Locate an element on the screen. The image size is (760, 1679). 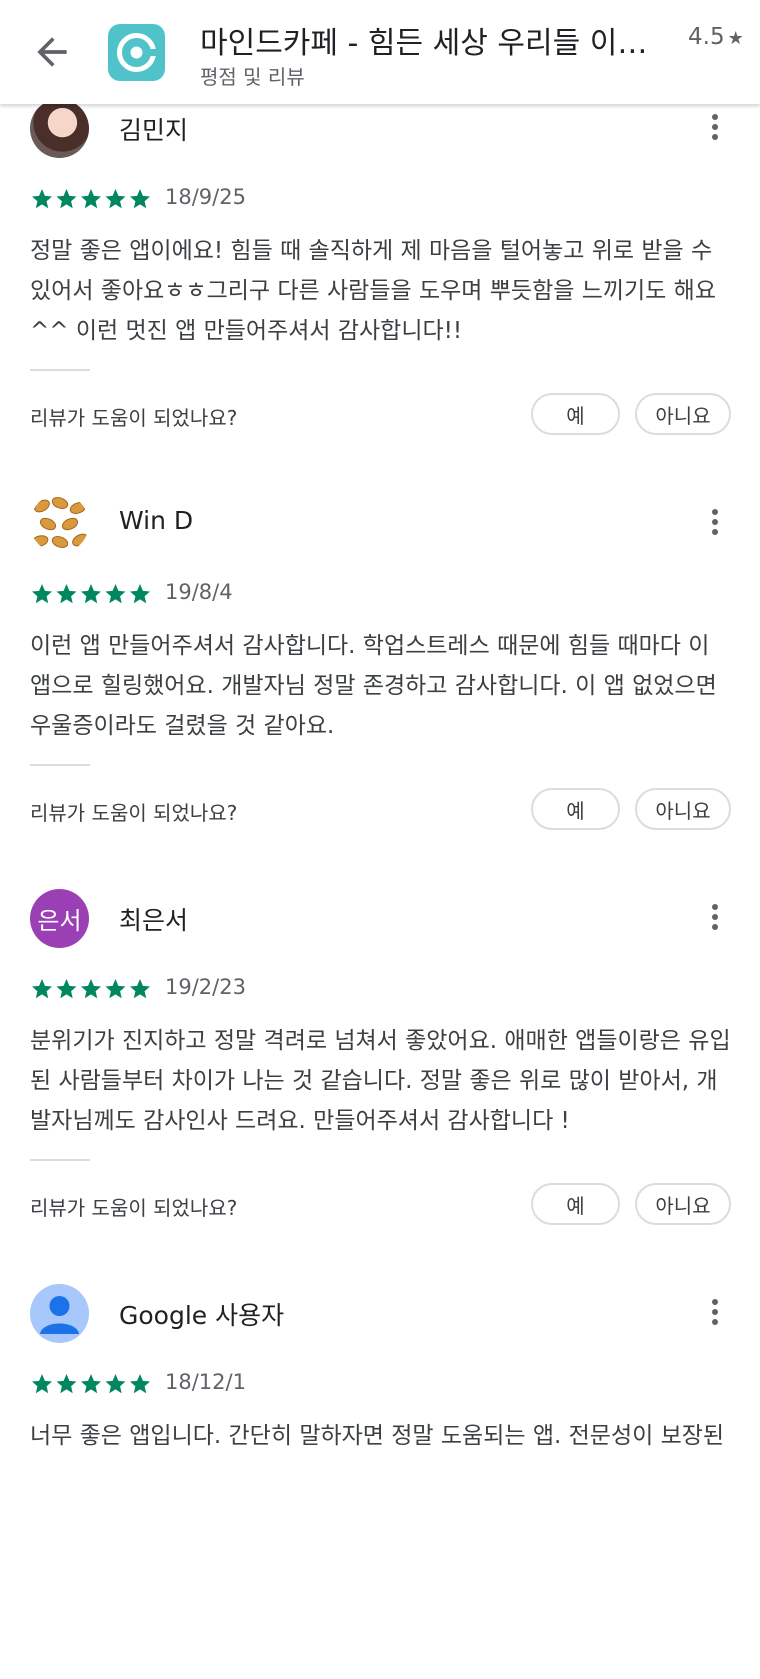
back-arrow-icon is located at coordinates (52, 52).